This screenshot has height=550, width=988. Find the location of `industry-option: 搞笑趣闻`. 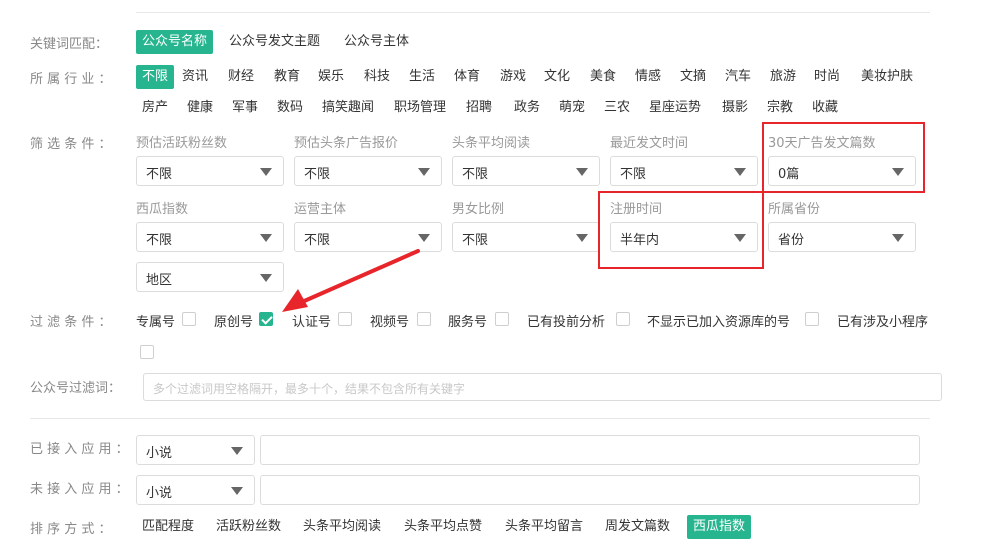

industry-option: 搞笑趣闻 is located at coordinates (348, 108).